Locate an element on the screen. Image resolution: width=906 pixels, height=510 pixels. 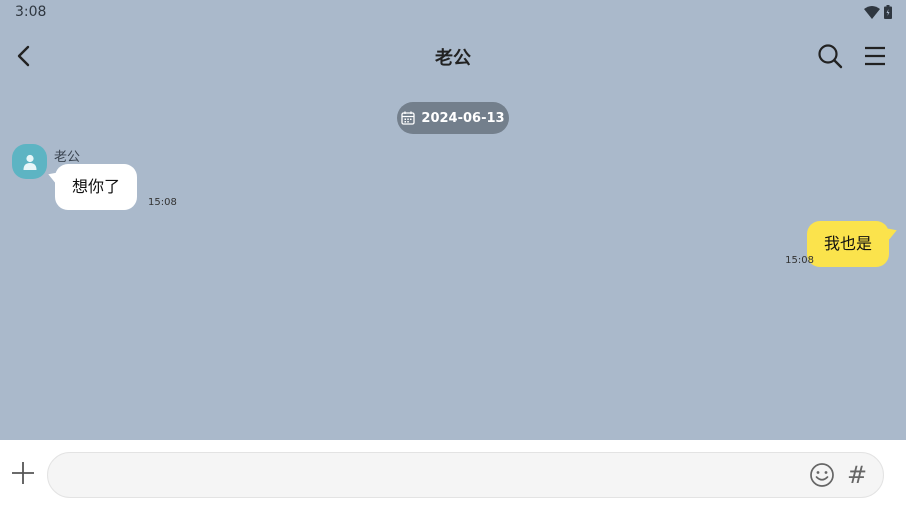
emoji-icon is located at coordinates (822, 475).